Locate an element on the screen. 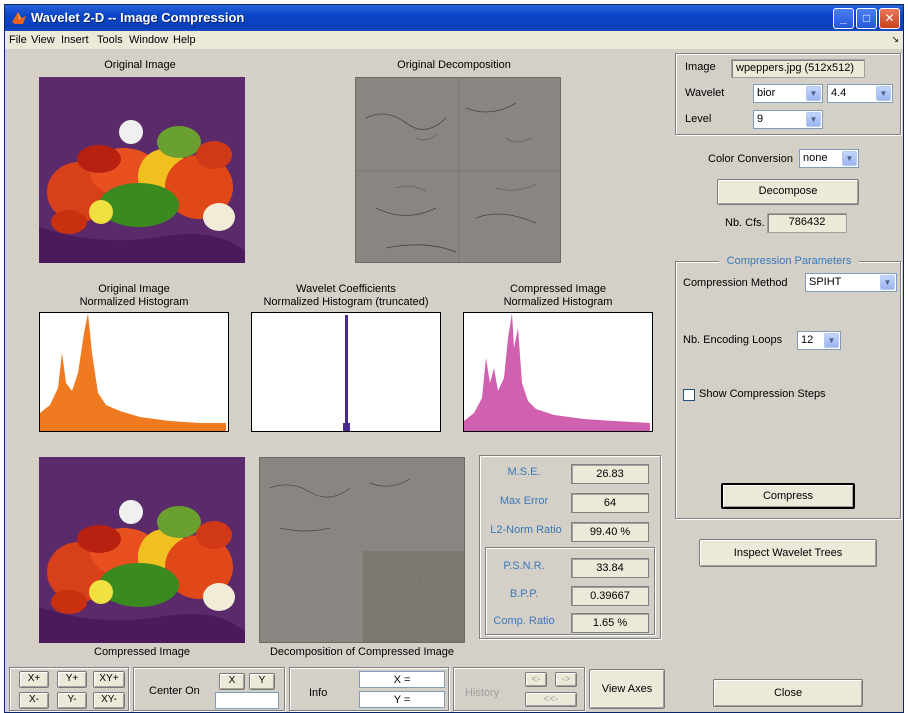 The width and height of the screenshot is (908, 713). original-image is located at coordinates (142, 170).